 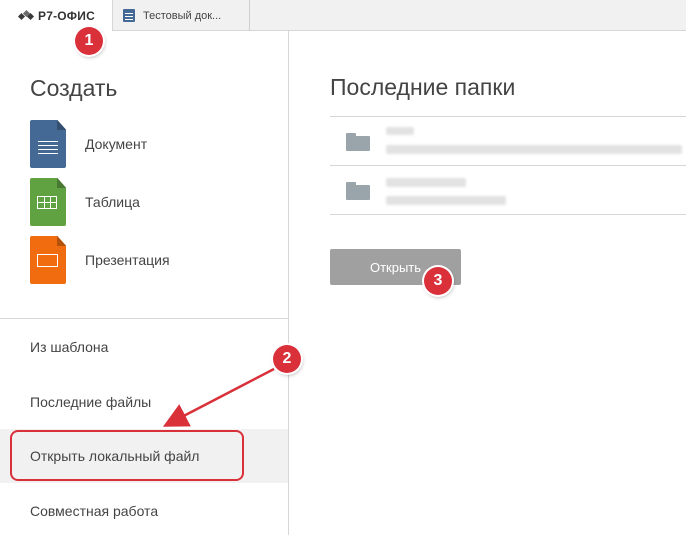 I want to click on step-badge-2: 2, so click(x=287, y=359).